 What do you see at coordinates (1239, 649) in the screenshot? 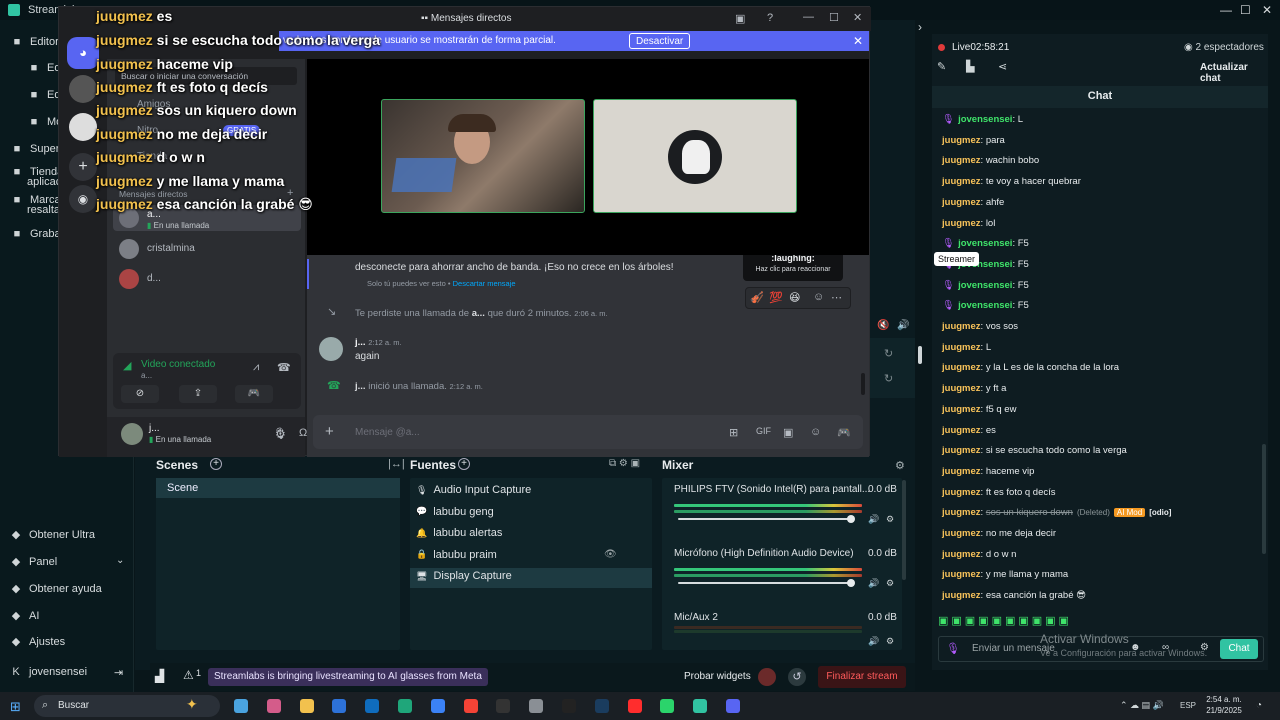
I see `send-chat-button: Chat` at bounding box center [1239, 649].